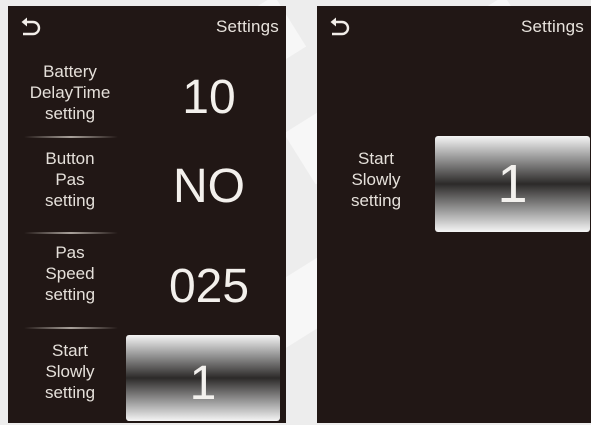  I want to click on setting-row-pas-speed: Pas Speed setting 025, so click(147, 282).